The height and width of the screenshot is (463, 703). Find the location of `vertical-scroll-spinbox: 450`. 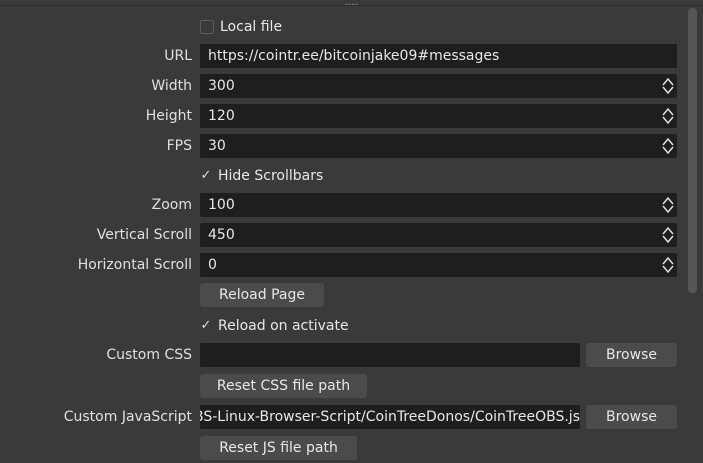

vertical-scroll-spinbox: 450 is located at coordinates (438, 235).